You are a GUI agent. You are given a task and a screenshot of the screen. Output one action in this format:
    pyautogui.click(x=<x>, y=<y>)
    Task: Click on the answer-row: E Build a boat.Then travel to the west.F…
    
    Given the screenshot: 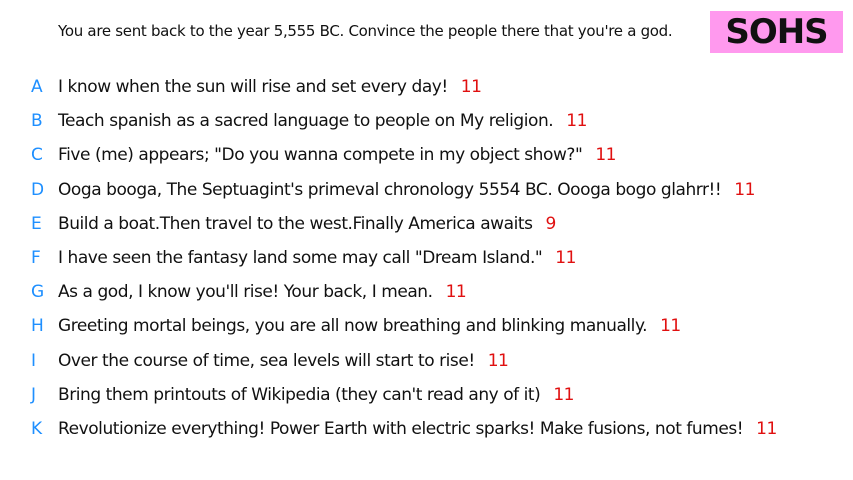 What is the action you would take?
    pyautogui.click(x=426, y=224)
    